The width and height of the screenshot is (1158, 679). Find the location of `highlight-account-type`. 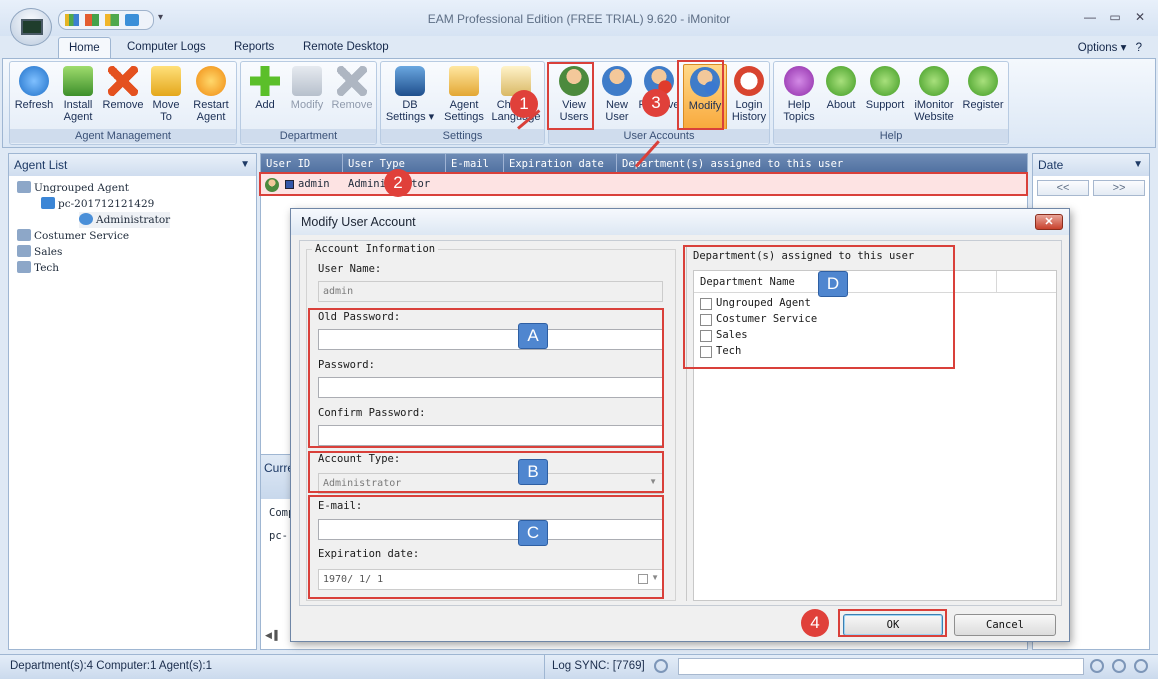

highlight-account-type is located at coordinates (486, 472).